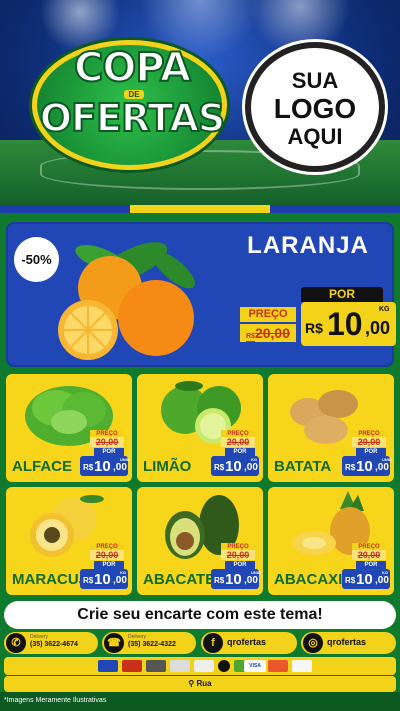  I want to click on product-name: BATATA, so click(303, 466).